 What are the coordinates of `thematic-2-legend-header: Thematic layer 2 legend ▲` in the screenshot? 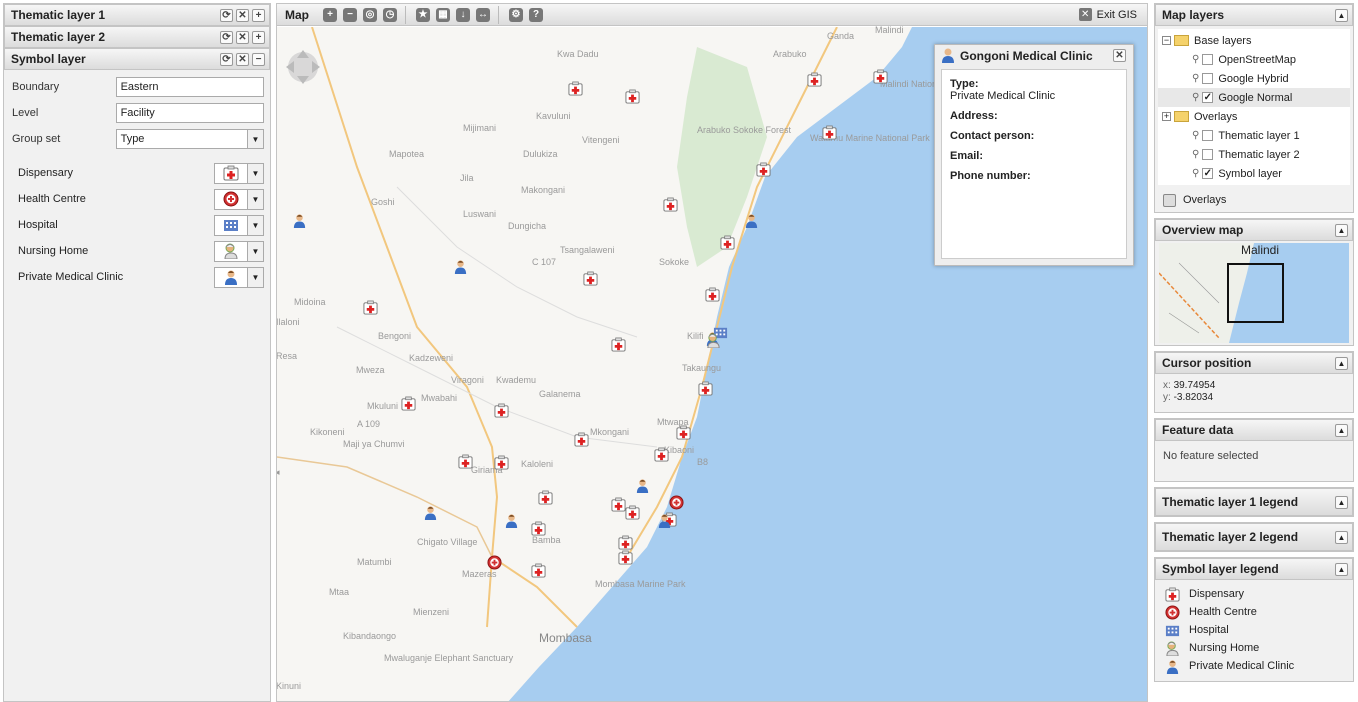 It's located at (1254, 537).